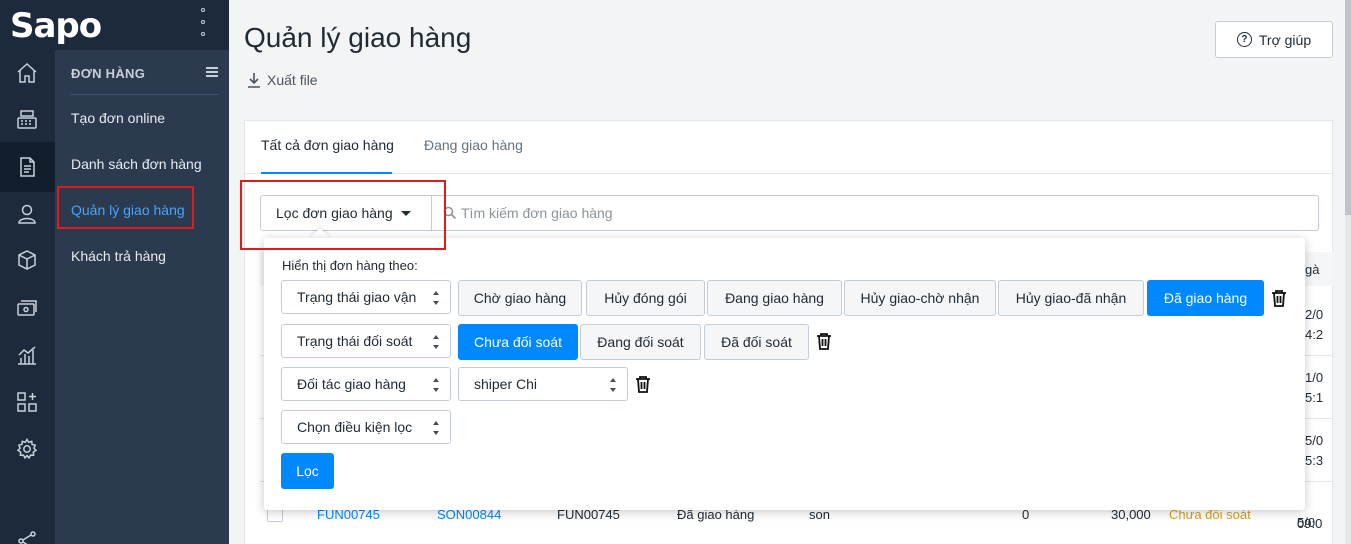 The height and width of the screenshot is (544, 1351). I want to click on filter-condition-select: Chọn điều kiện lọc, so click(366, 427).